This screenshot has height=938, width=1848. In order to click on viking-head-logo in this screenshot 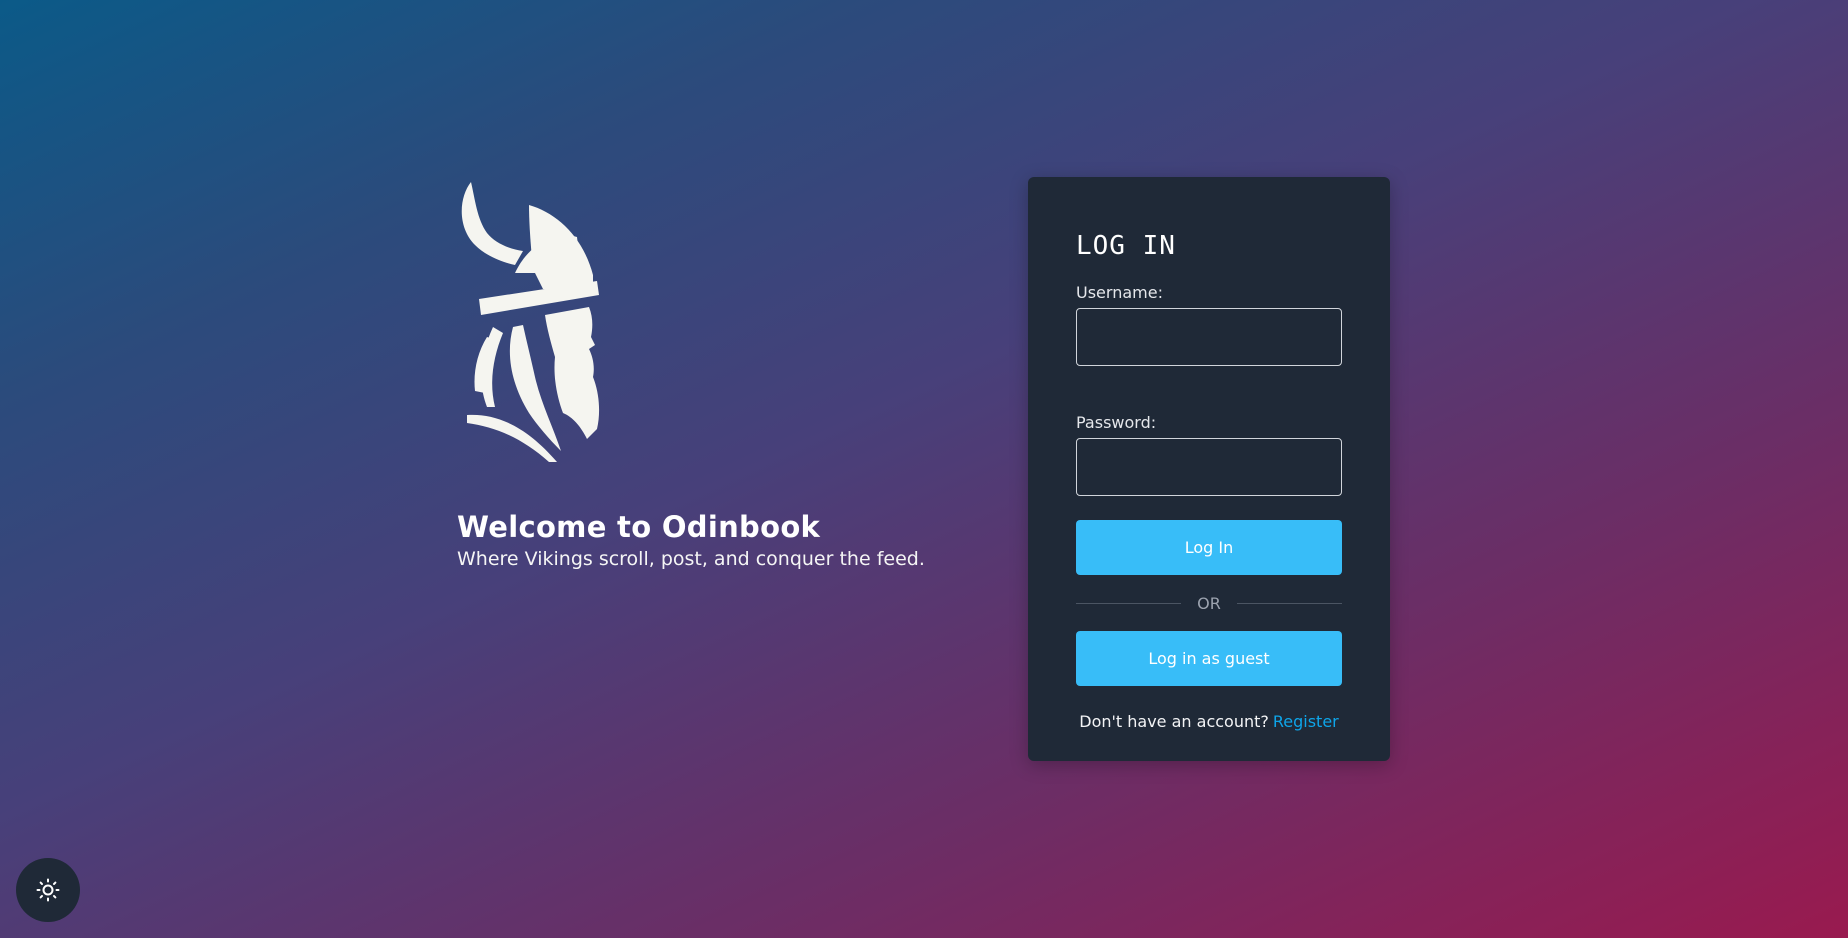, I will do `click(530, 322)`.